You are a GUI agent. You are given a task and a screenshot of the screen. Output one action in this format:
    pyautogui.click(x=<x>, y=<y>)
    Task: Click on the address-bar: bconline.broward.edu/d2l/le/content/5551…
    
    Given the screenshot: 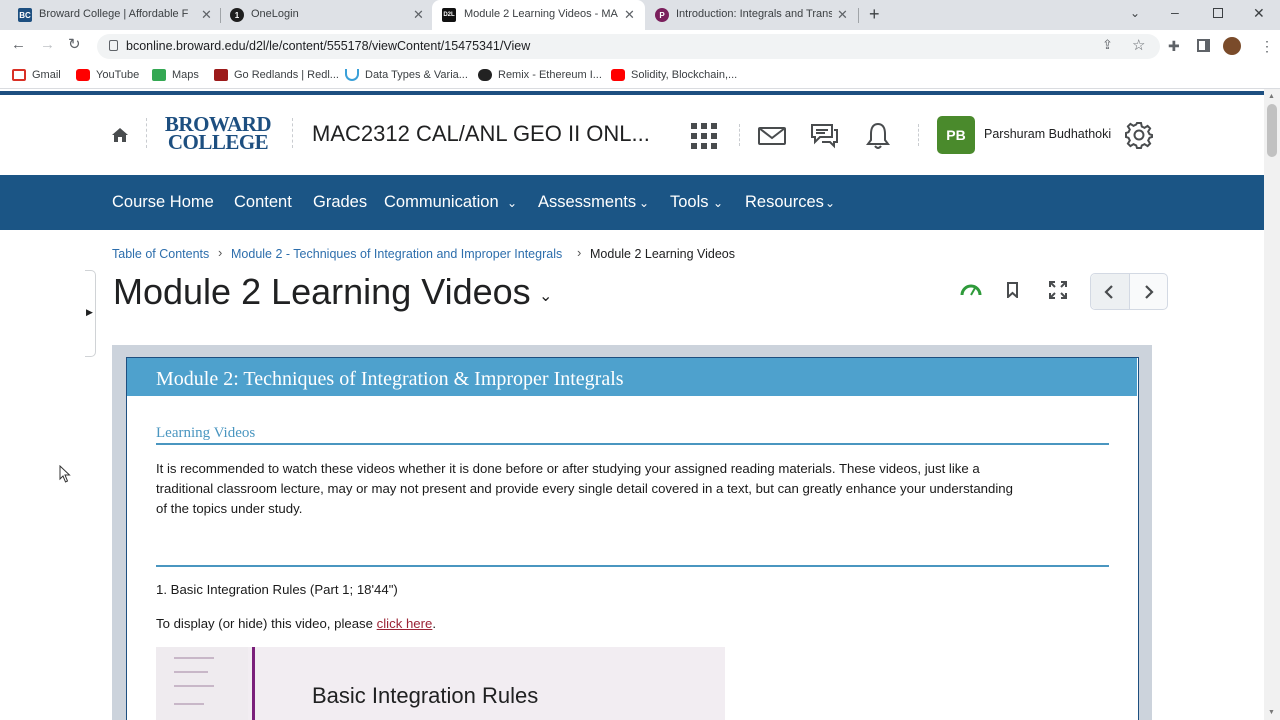 What is the action you would take?
    pyautogui.click(x=628, y=46)
    